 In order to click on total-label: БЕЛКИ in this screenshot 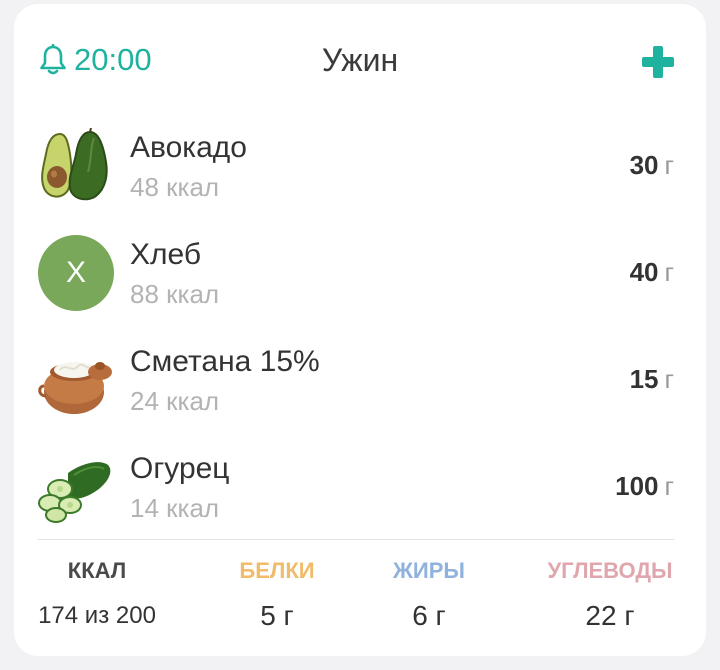, I will do `click(277, 570)`.